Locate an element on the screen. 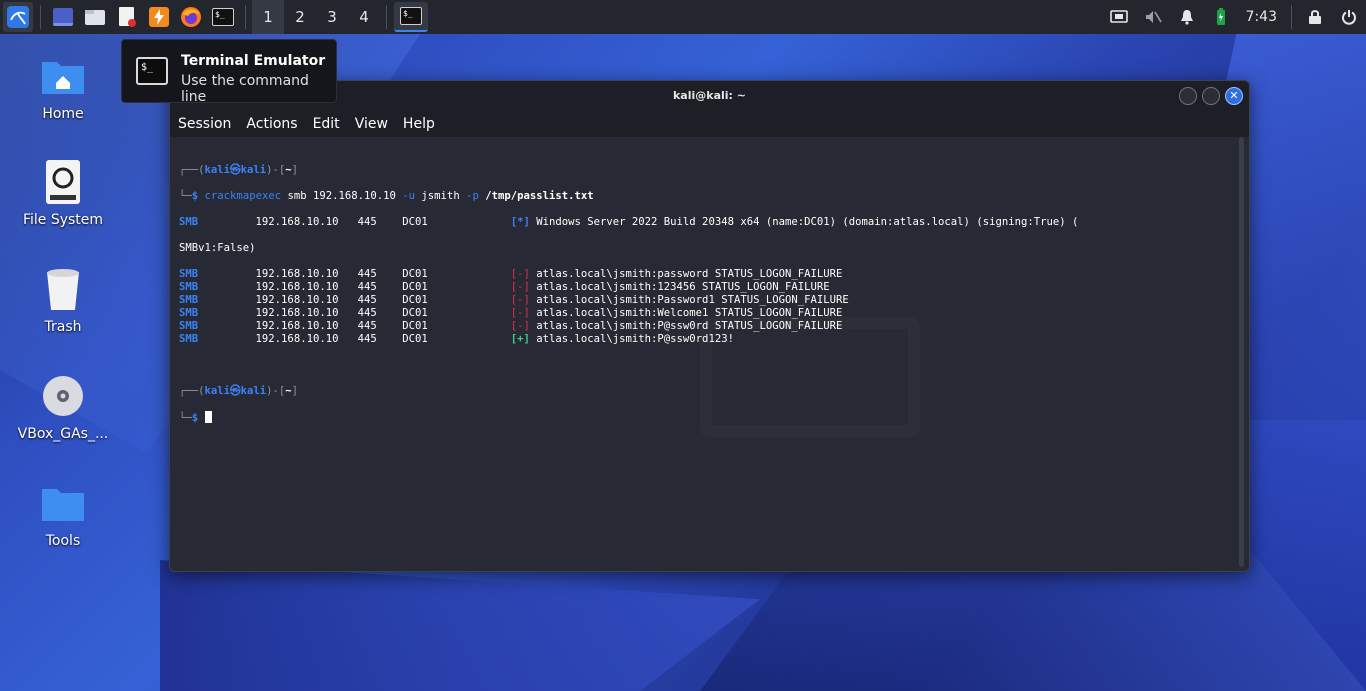 The image size is (1366, 691). close-icon: ✕ is located at coordinates (1234, 95).